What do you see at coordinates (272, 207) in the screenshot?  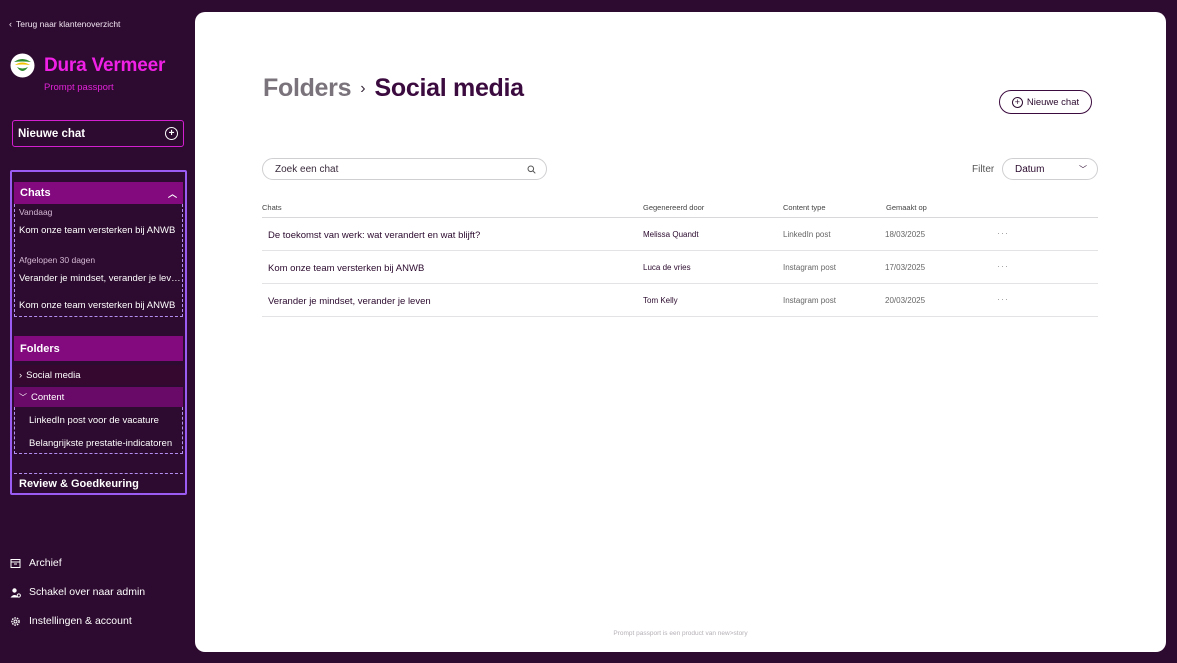 I see `column-header-chats: Chats` at bounding box center [272, 207].